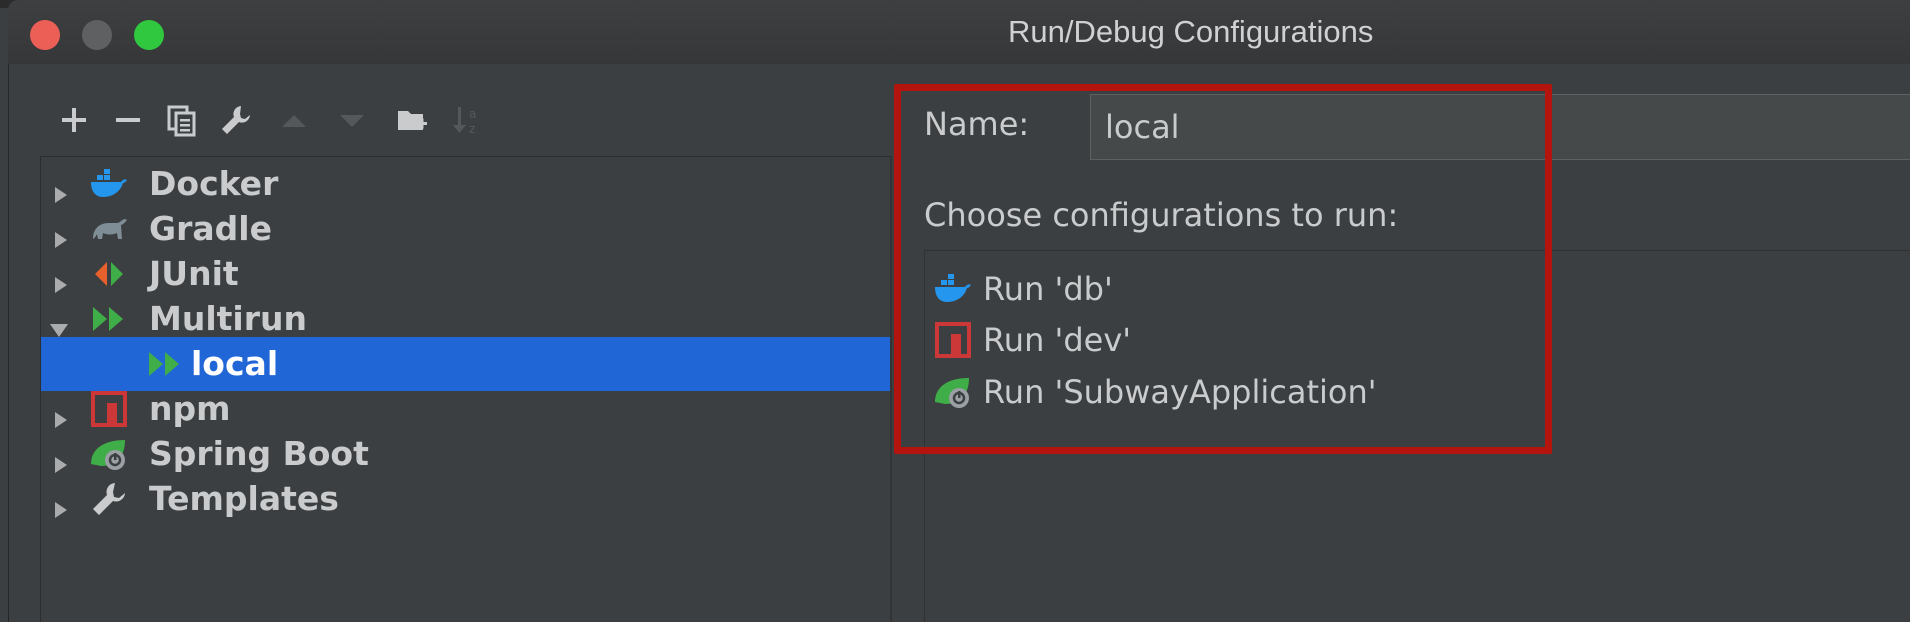 Image resolution: width=1910 pixels, height=622 pixels. I want to click on move-up-icon, so click(294, 121).